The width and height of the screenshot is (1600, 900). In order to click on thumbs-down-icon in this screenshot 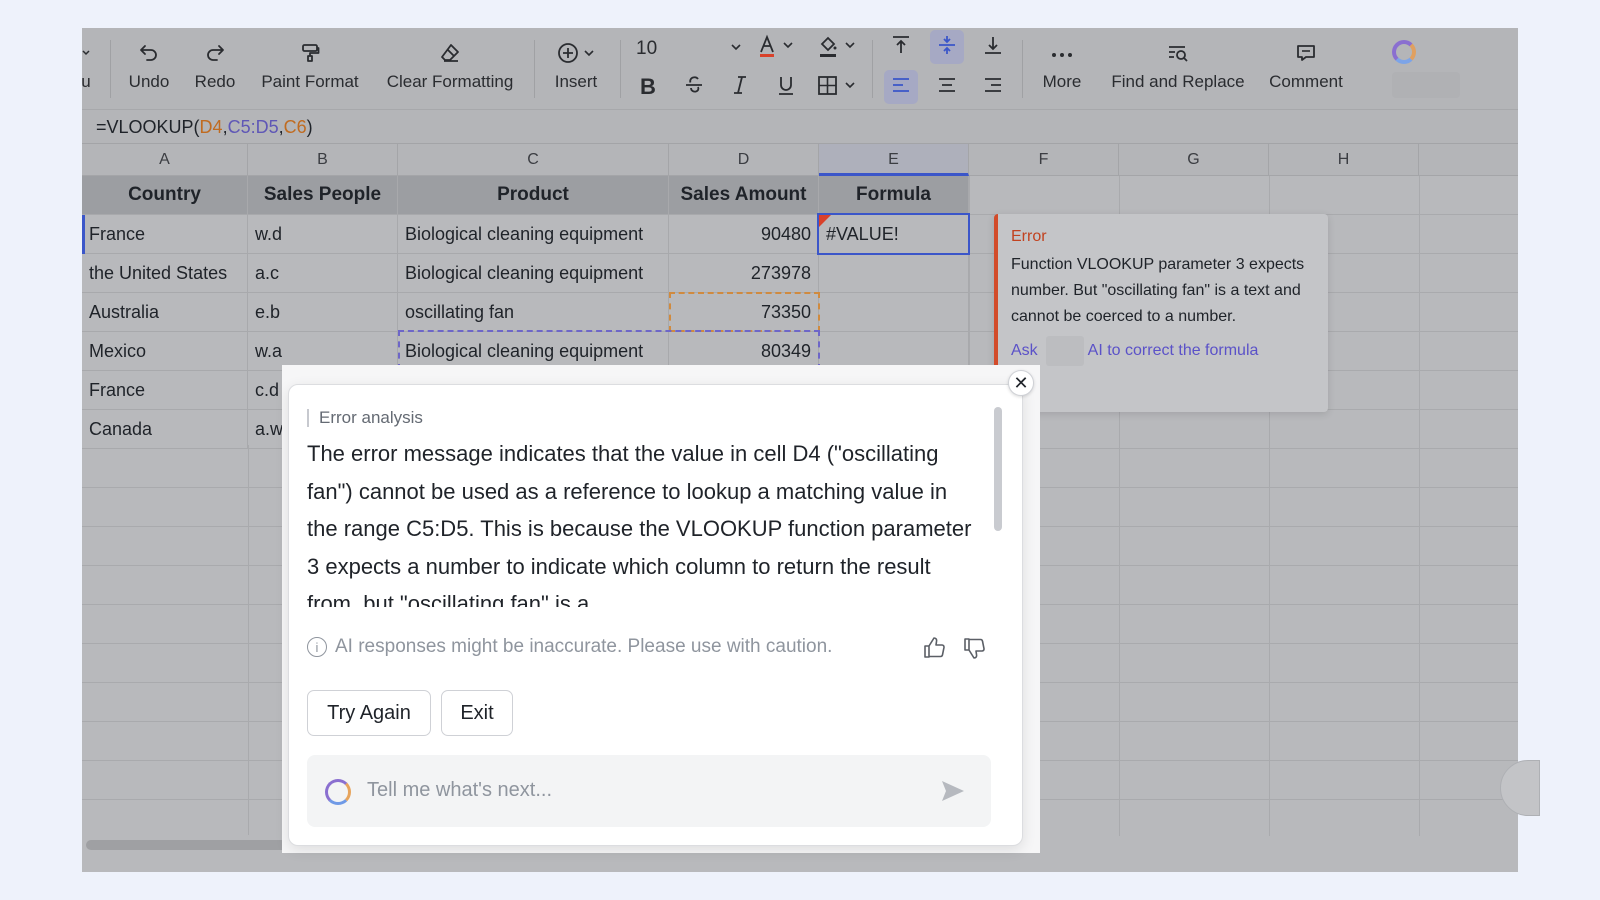, I will do `click(974, 648)`.